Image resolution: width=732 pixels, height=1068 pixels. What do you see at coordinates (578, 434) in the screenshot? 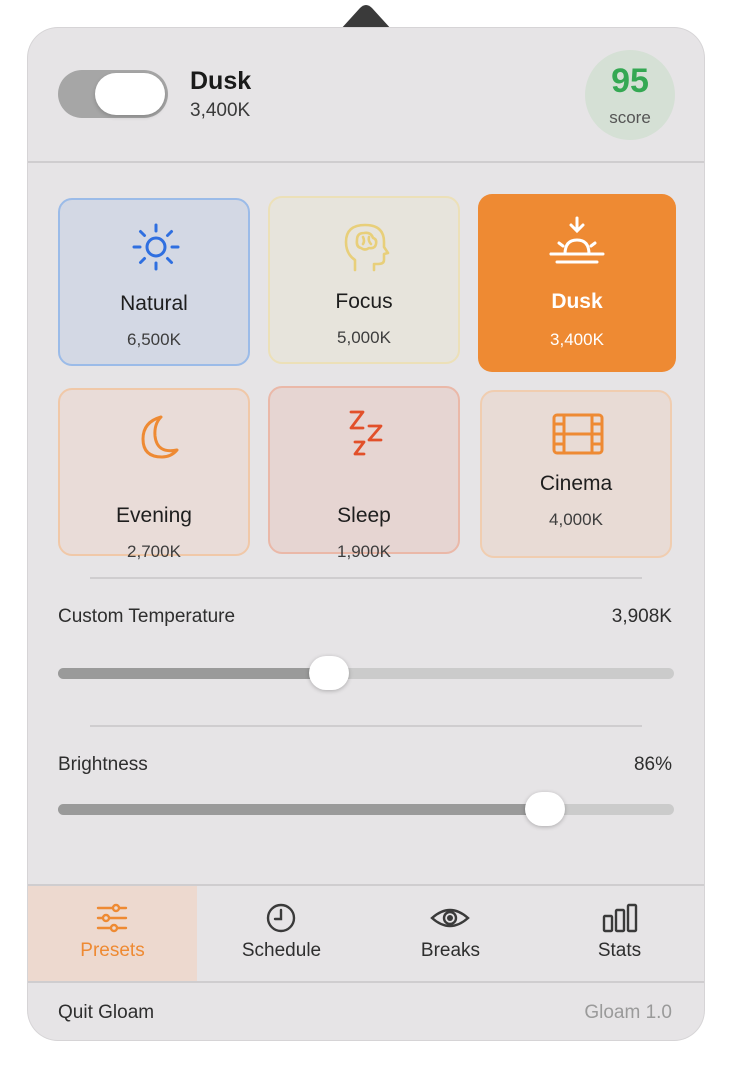
I see `film-icon` at bounding box center [578, 434].